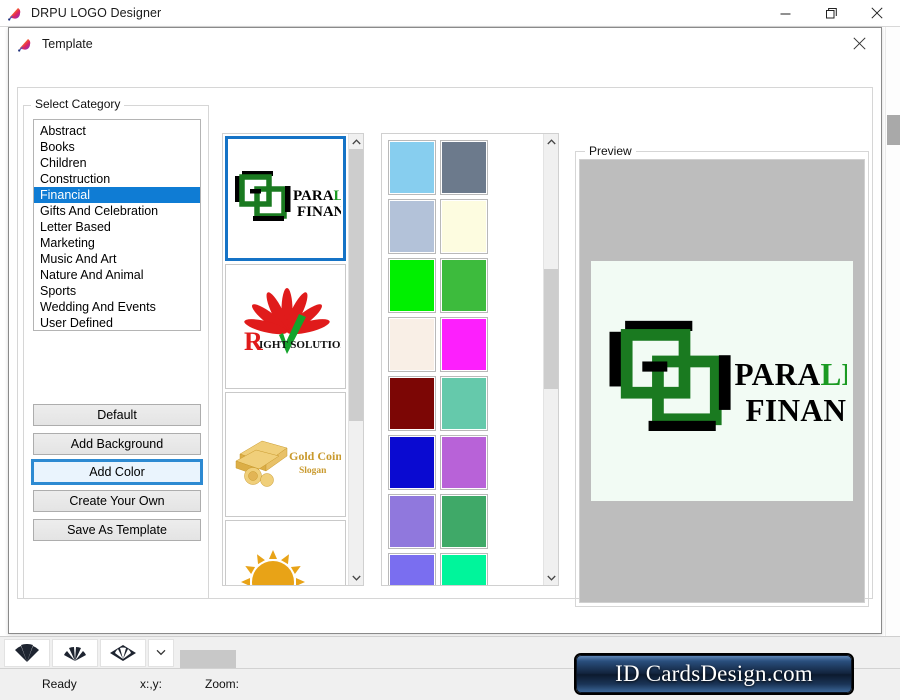  I want to click on preview-logo: PARALLEL FINANCE, so click(722, 381).